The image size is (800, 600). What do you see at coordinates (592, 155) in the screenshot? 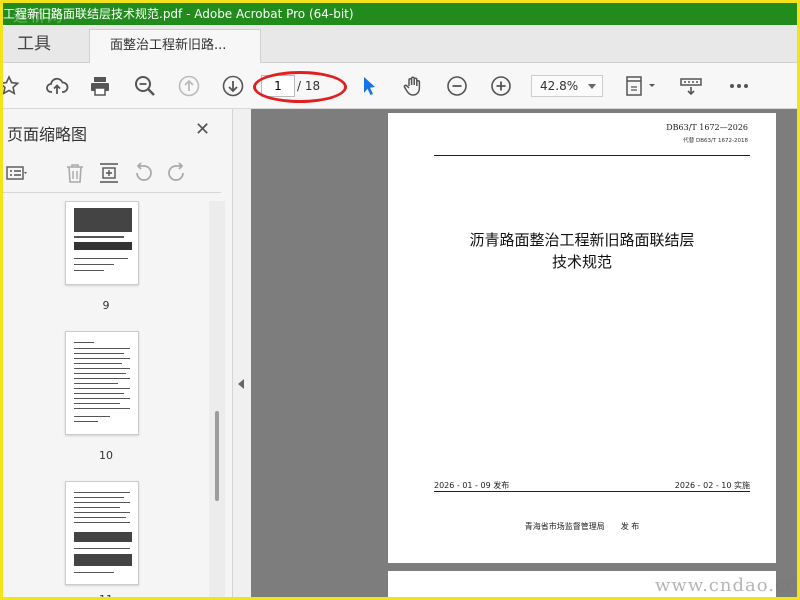
I see `header-rule` at bounding box center [592, 155].